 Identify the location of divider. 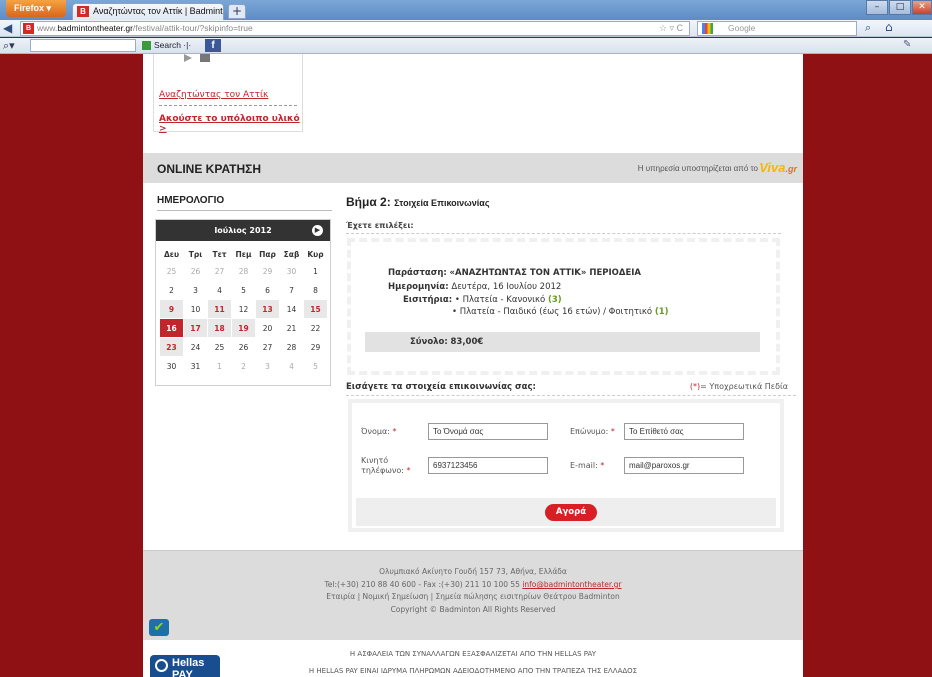
(244, 210).